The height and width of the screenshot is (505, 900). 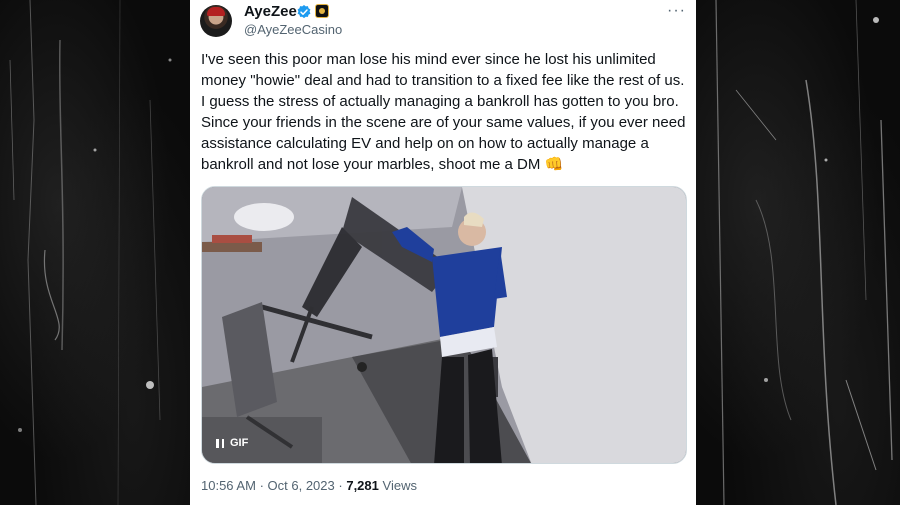 I want to click on author-name: AyeZee, so click(x=270, y=11).